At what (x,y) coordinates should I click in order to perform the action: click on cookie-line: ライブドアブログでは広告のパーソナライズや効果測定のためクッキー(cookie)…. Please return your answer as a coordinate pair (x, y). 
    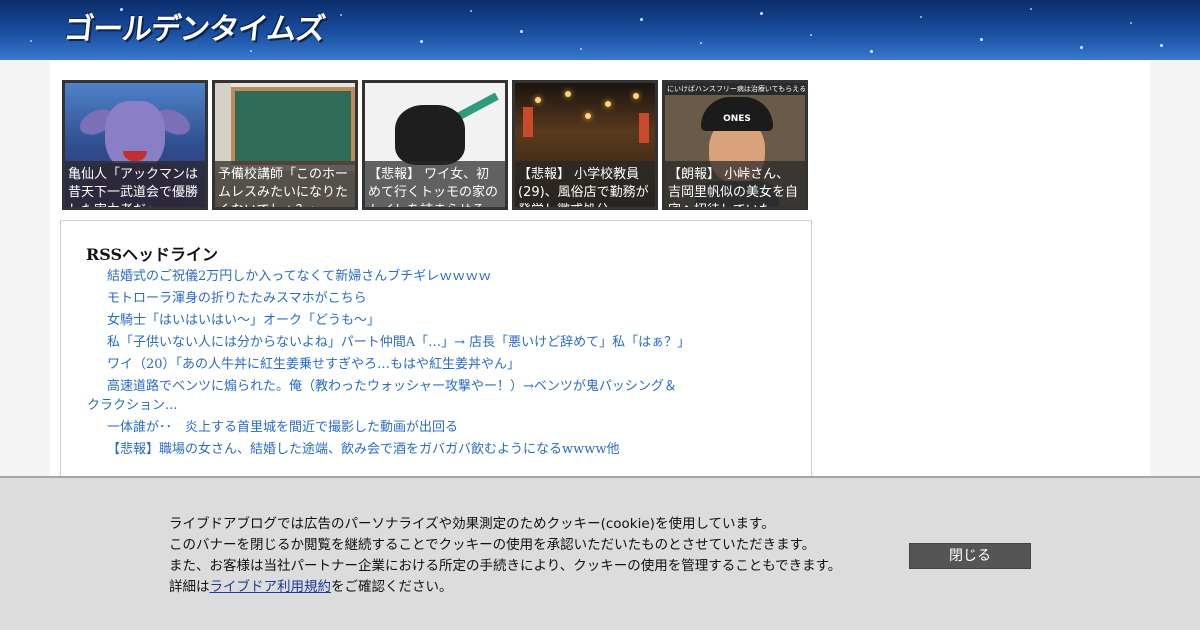
    Looking at the image, I should click on (472, 524).